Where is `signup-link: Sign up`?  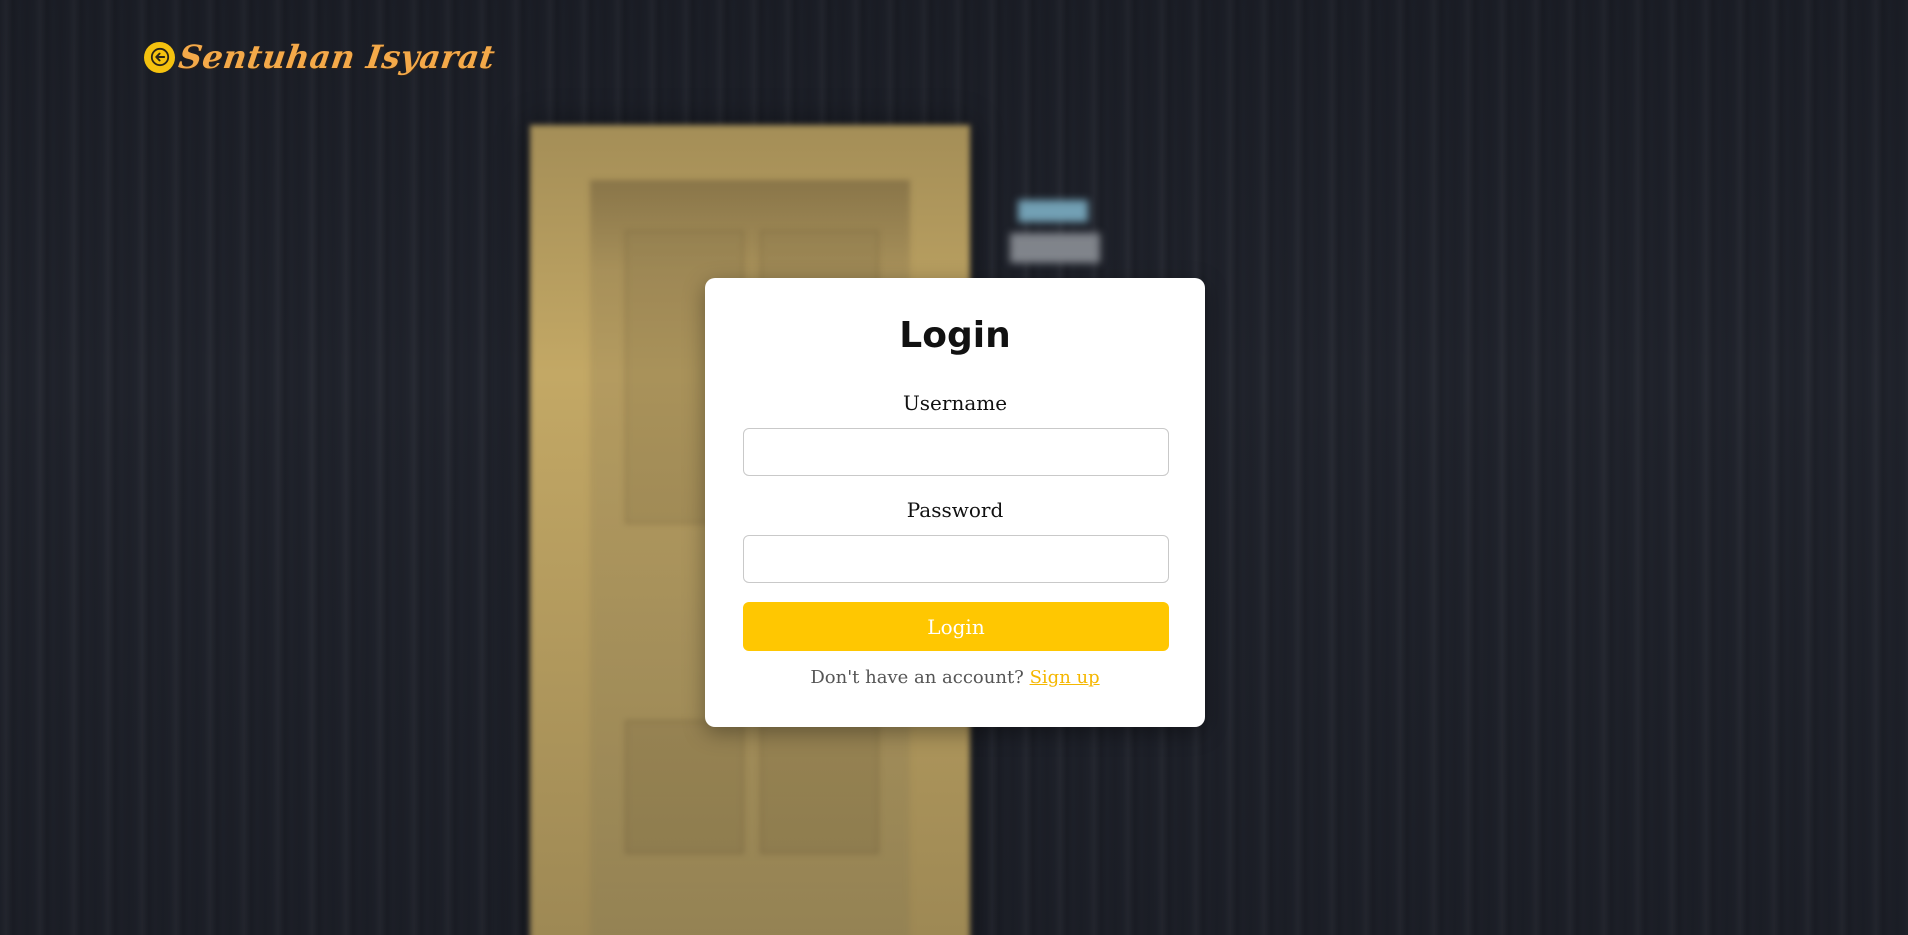 signup-link: Sign up is located at coordinates (1065, 677).